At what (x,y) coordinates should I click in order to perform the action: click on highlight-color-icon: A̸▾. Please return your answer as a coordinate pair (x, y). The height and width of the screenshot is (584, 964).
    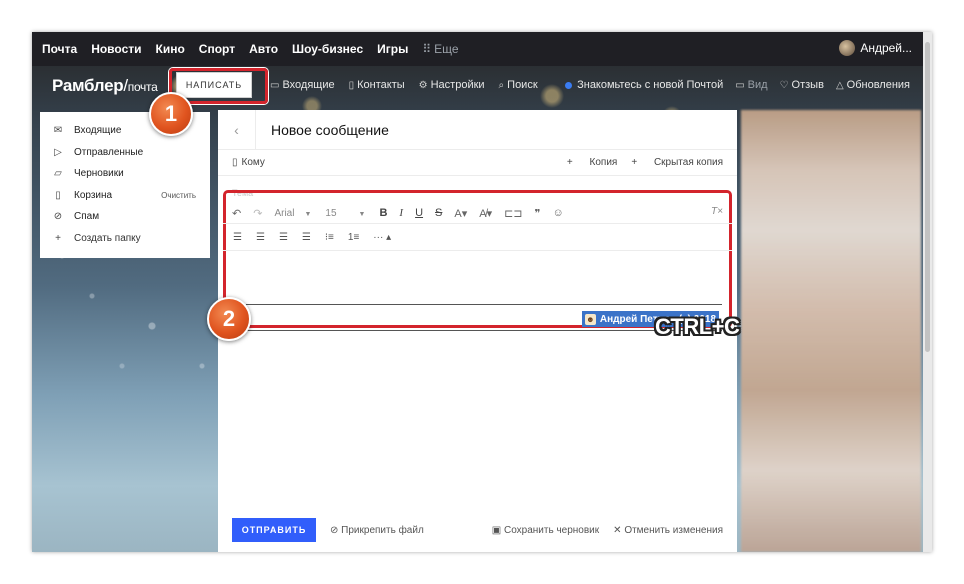
    Looking at the image, I should click on (485, 213).